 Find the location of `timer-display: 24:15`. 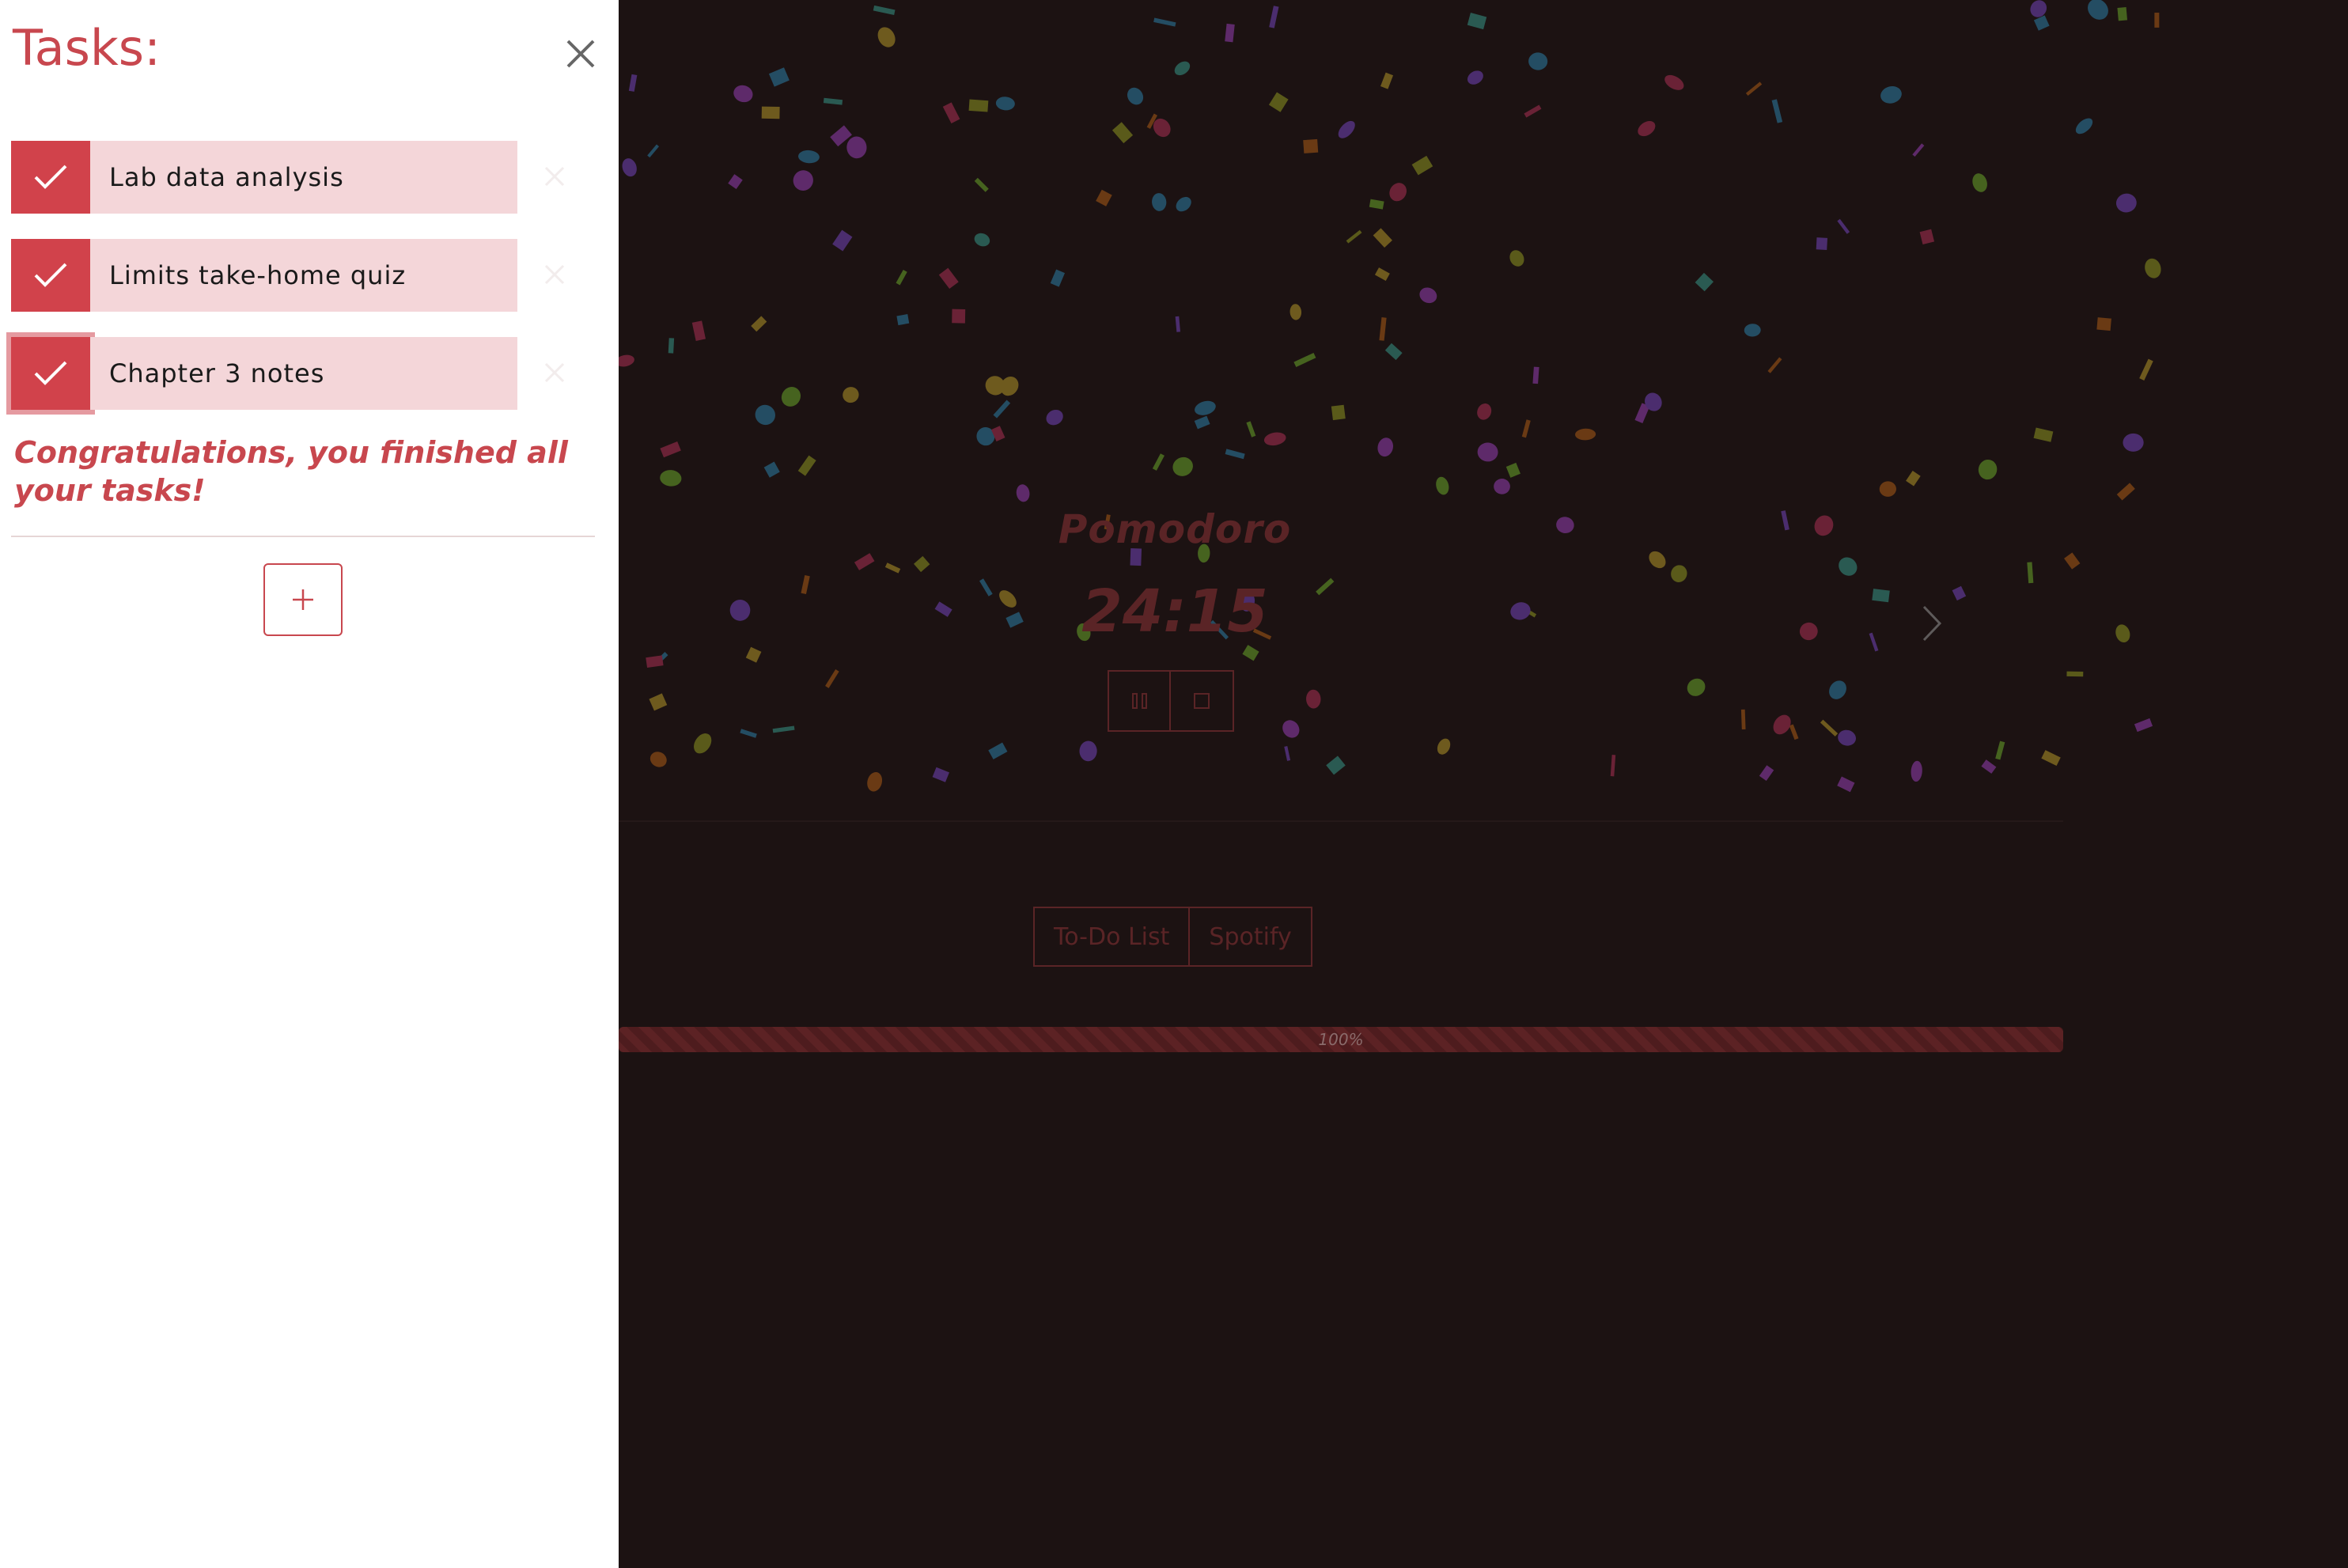

timer-display: 24:15 is located at coordinates (1174, 612).